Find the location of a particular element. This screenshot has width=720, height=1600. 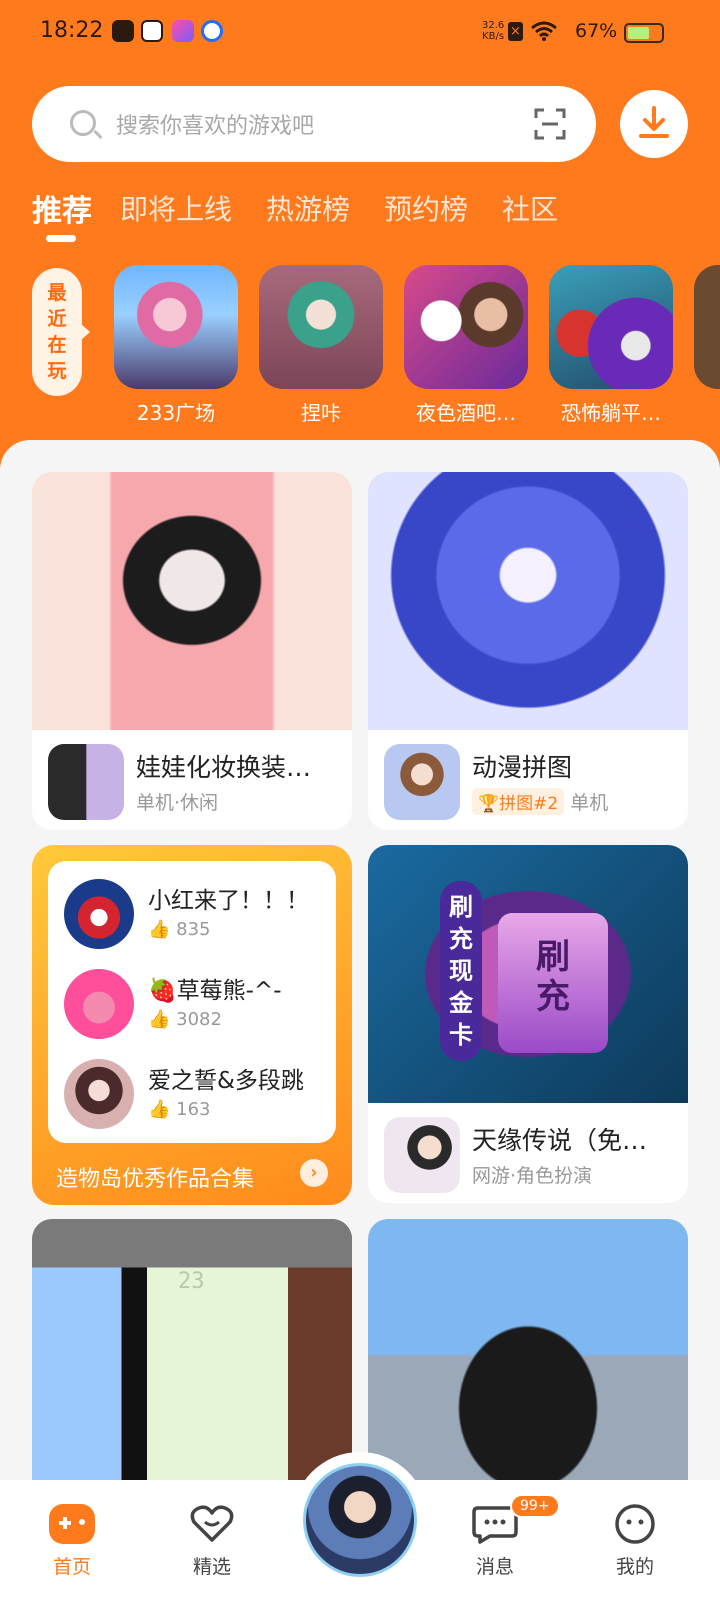

search-placeholder: 搜索你喜欢的游戏吧 is located at coordinates (215, 126).